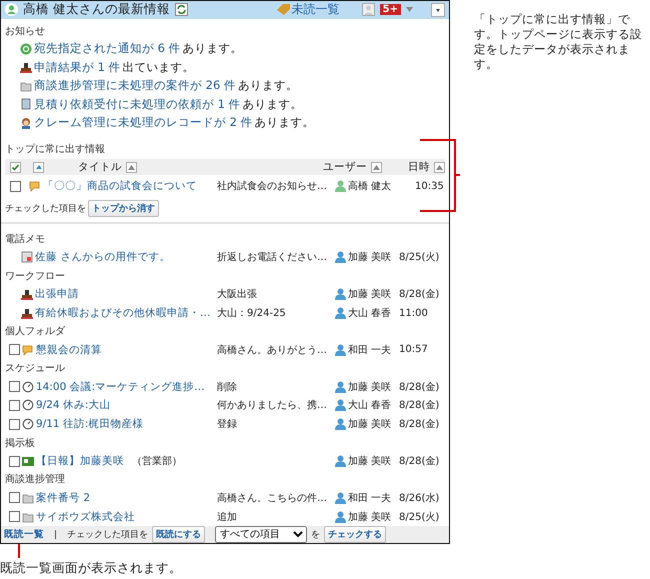 This screenshot has height=579, width=650. I want to click on annotation-text: 既読一覧画面が表示されます。, so click(91, 568).